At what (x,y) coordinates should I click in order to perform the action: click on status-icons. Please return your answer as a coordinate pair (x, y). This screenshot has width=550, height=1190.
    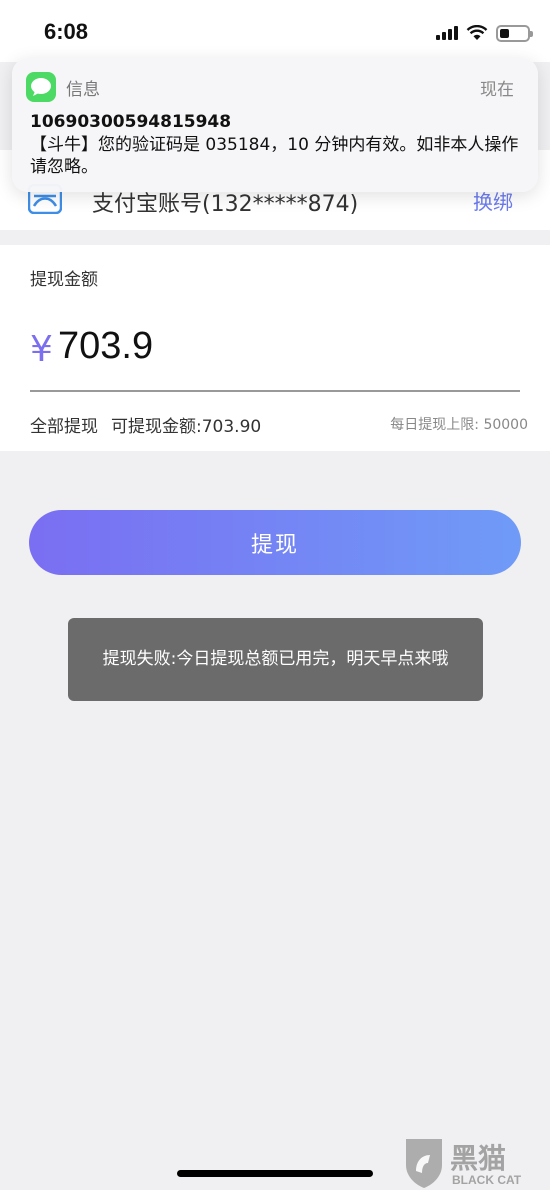
    Looking at the image, I should click on (484, 33).